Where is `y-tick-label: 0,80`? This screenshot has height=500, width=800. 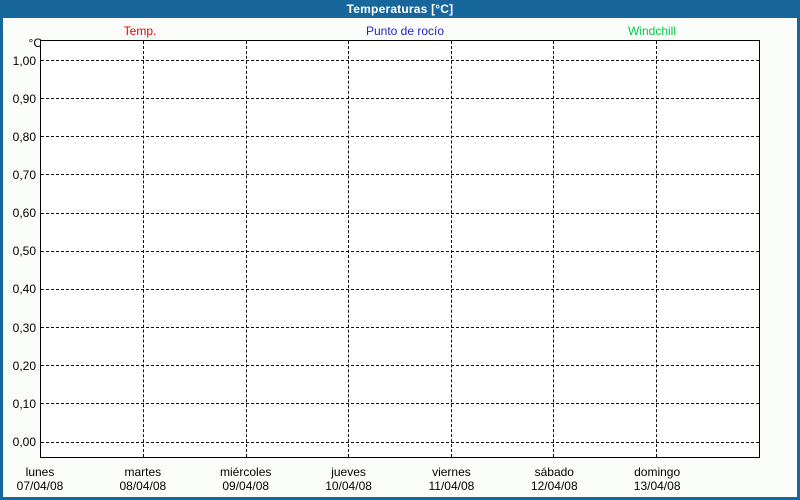 y-tick-label: 0,80 is located at coordinates (24, 136).